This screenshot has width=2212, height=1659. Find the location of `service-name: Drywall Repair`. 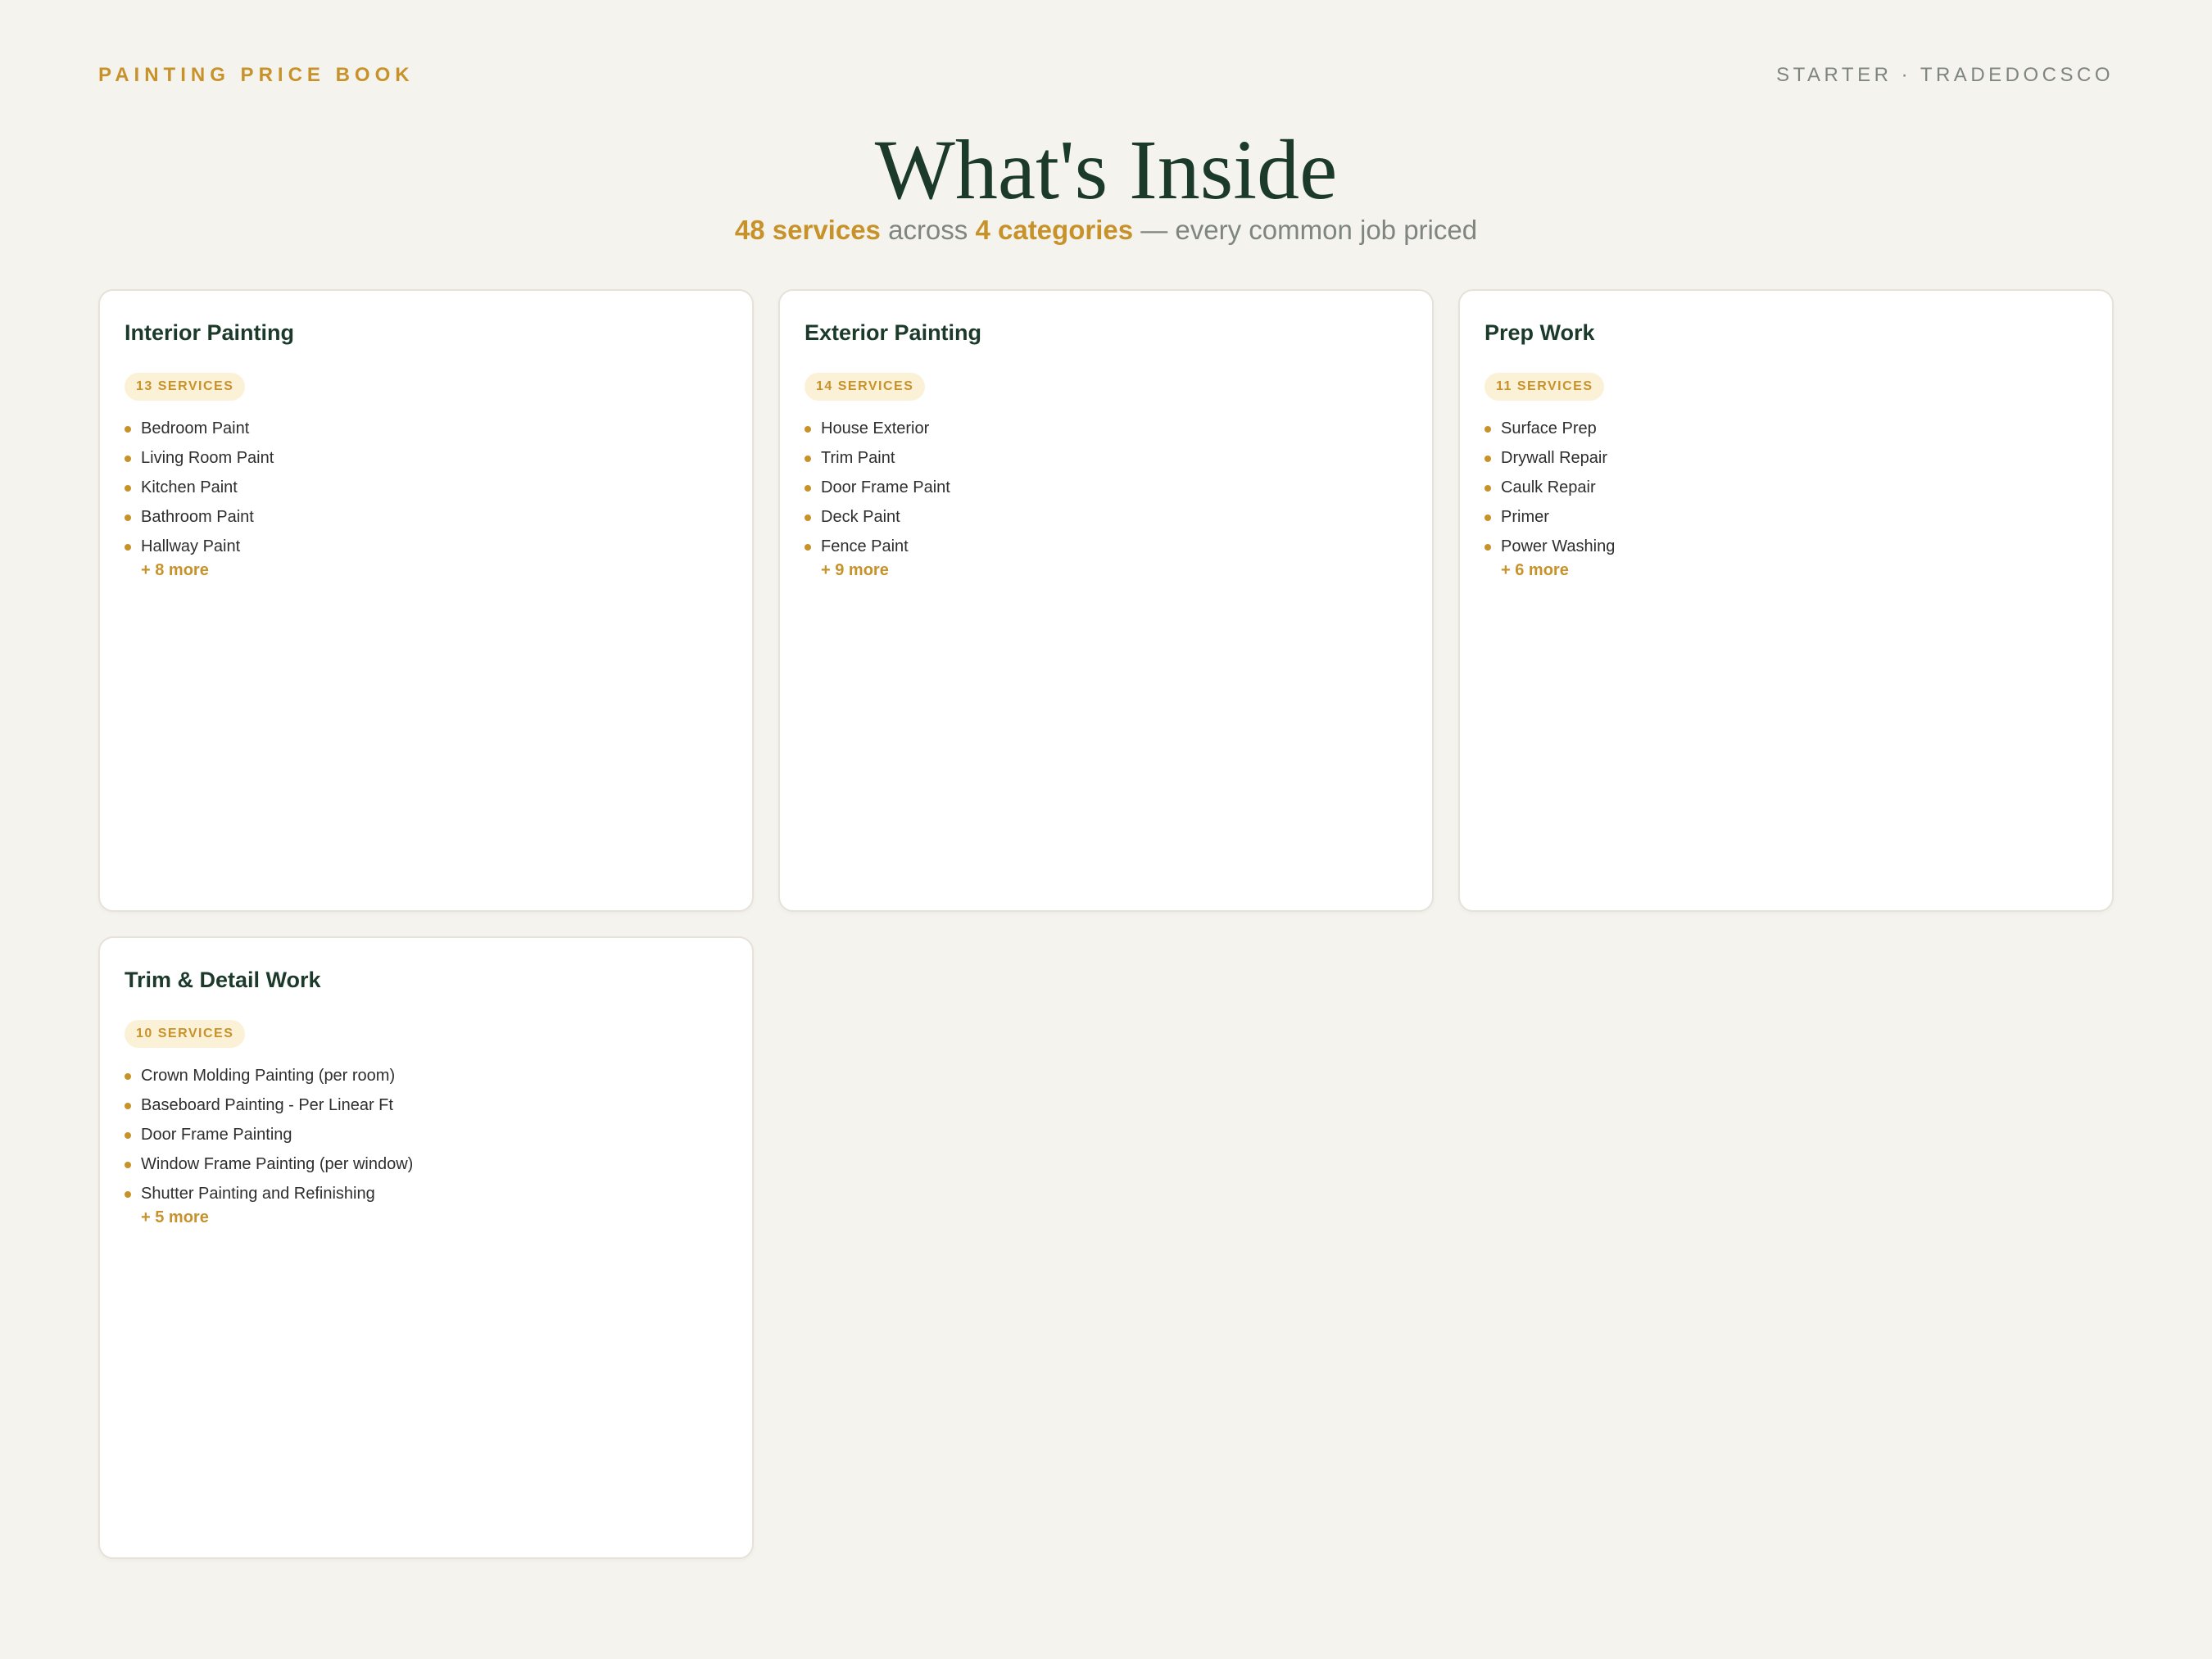

service-name: Drywall Repair is located at coordinates (1554, 458).